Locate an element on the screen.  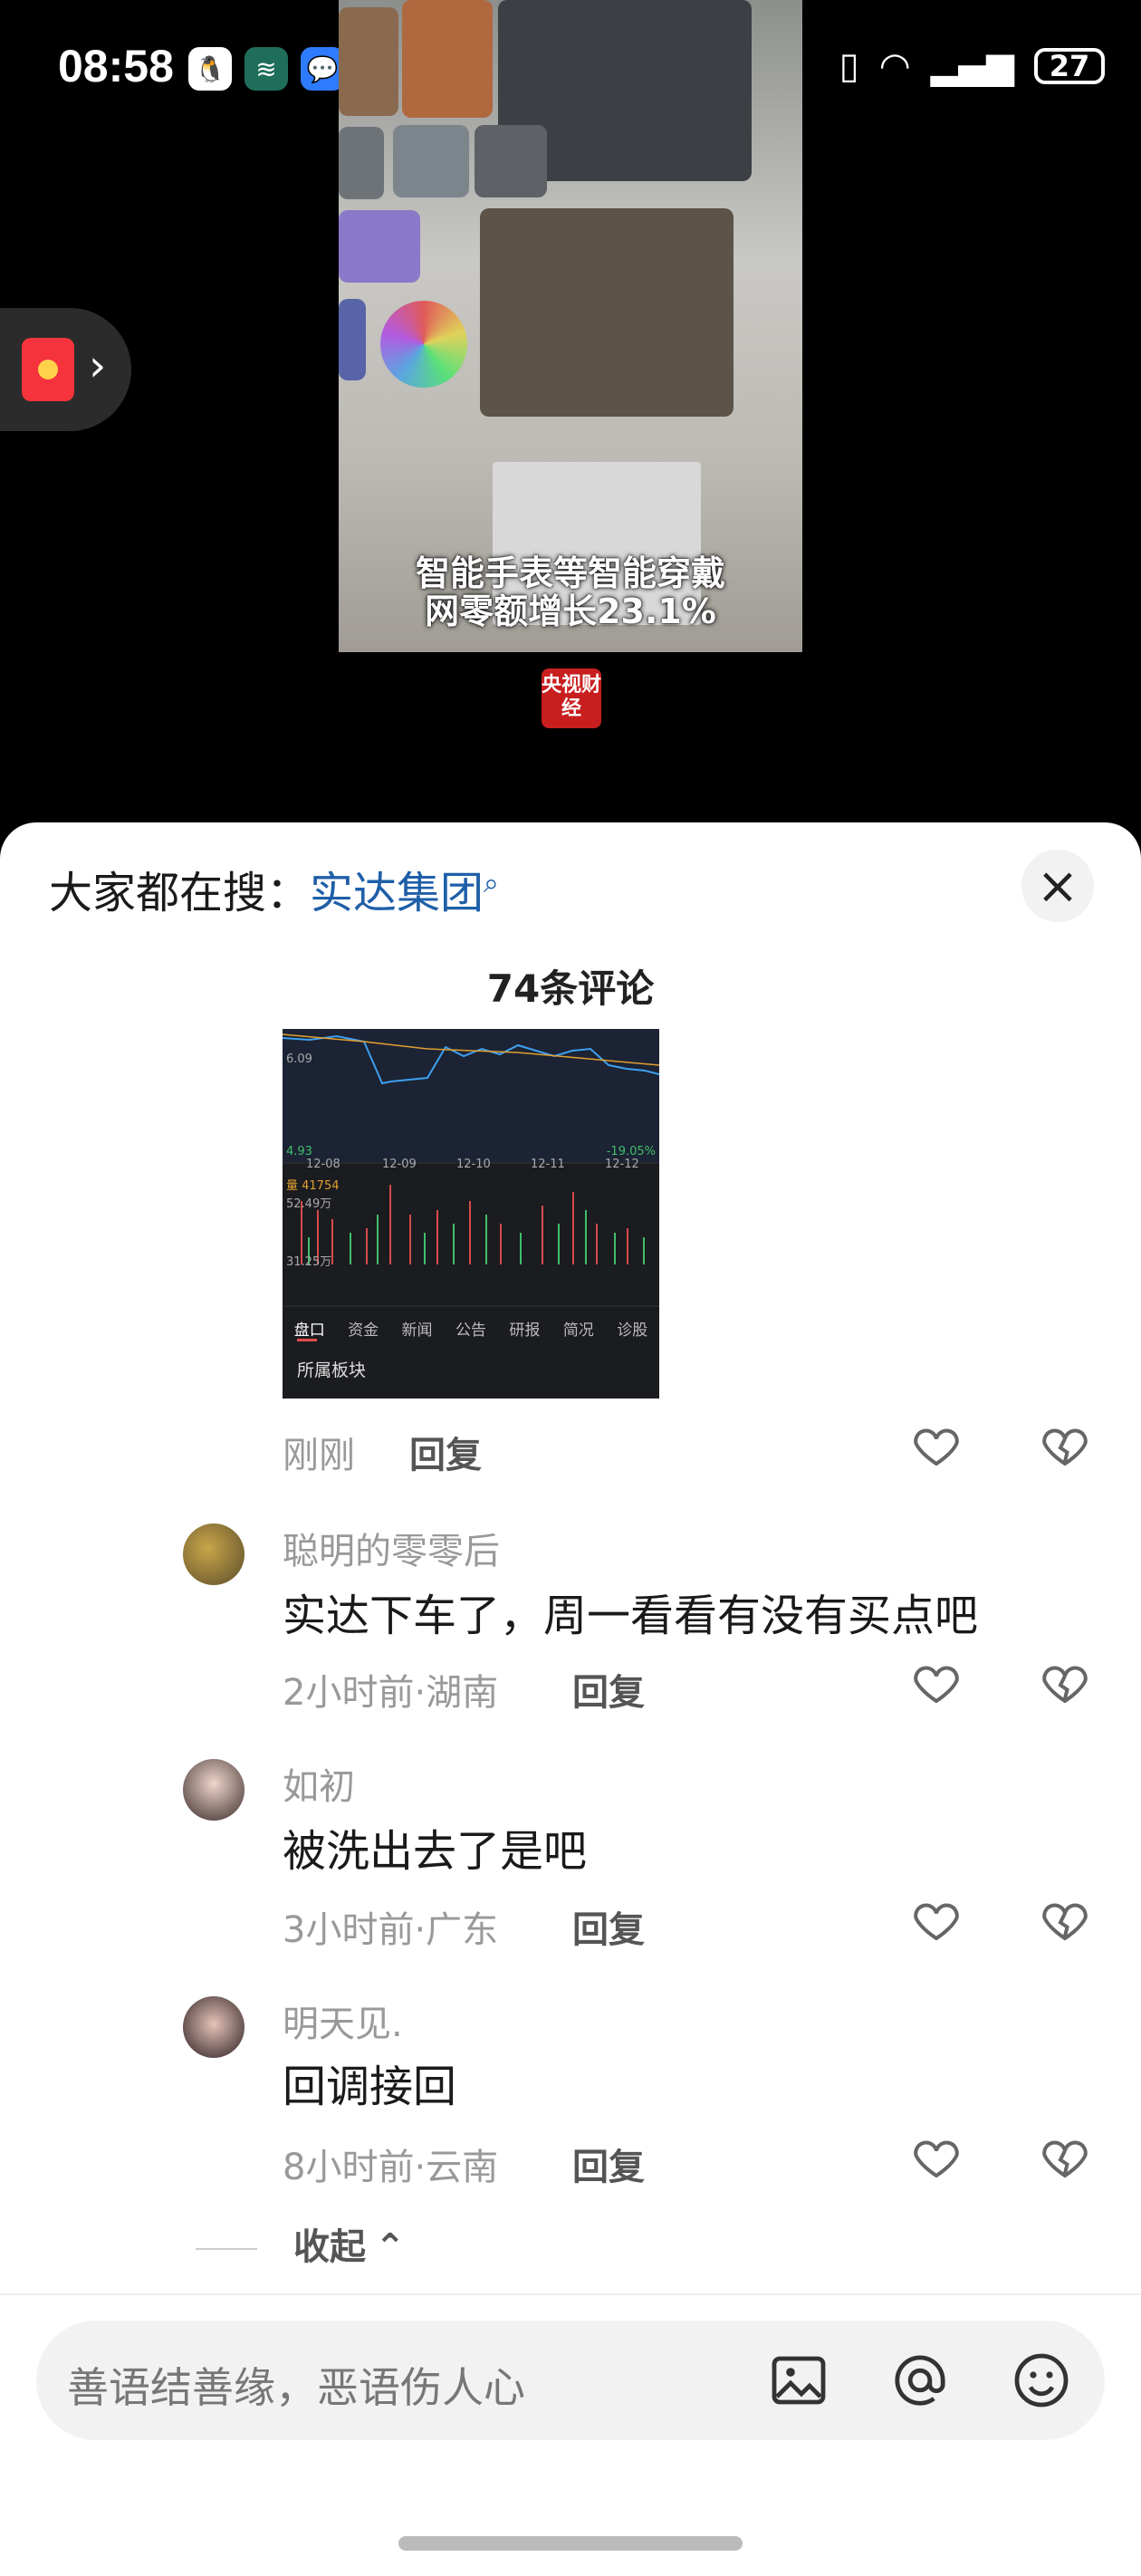
wifi-icon: ◠ is located at coordinates (894, 66).